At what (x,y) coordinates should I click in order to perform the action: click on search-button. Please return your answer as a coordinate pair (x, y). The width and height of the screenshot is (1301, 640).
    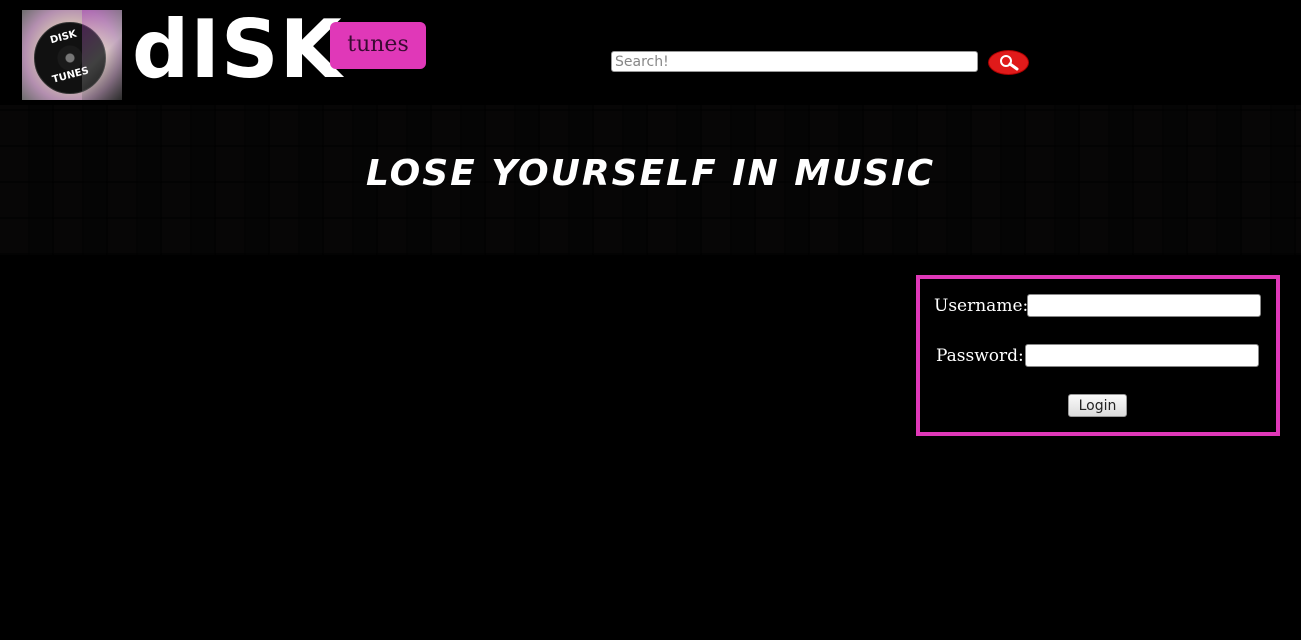
    Looking at the image, I should click on (1008, 62).